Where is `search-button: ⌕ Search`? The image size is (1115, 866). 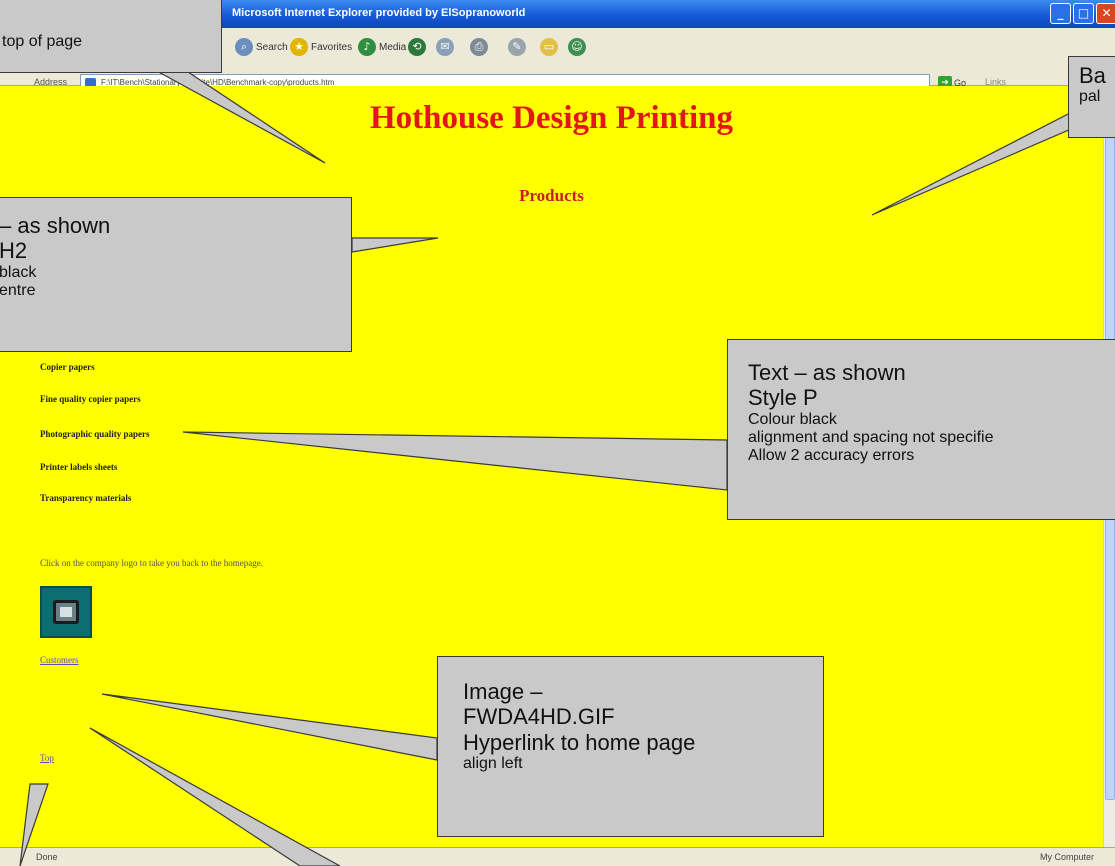 search-button: ⌕ Search is located at coordinates (261, 47).